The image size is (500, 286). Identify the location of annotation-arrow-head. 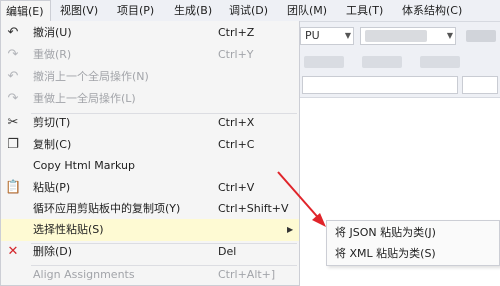
(319, 220).